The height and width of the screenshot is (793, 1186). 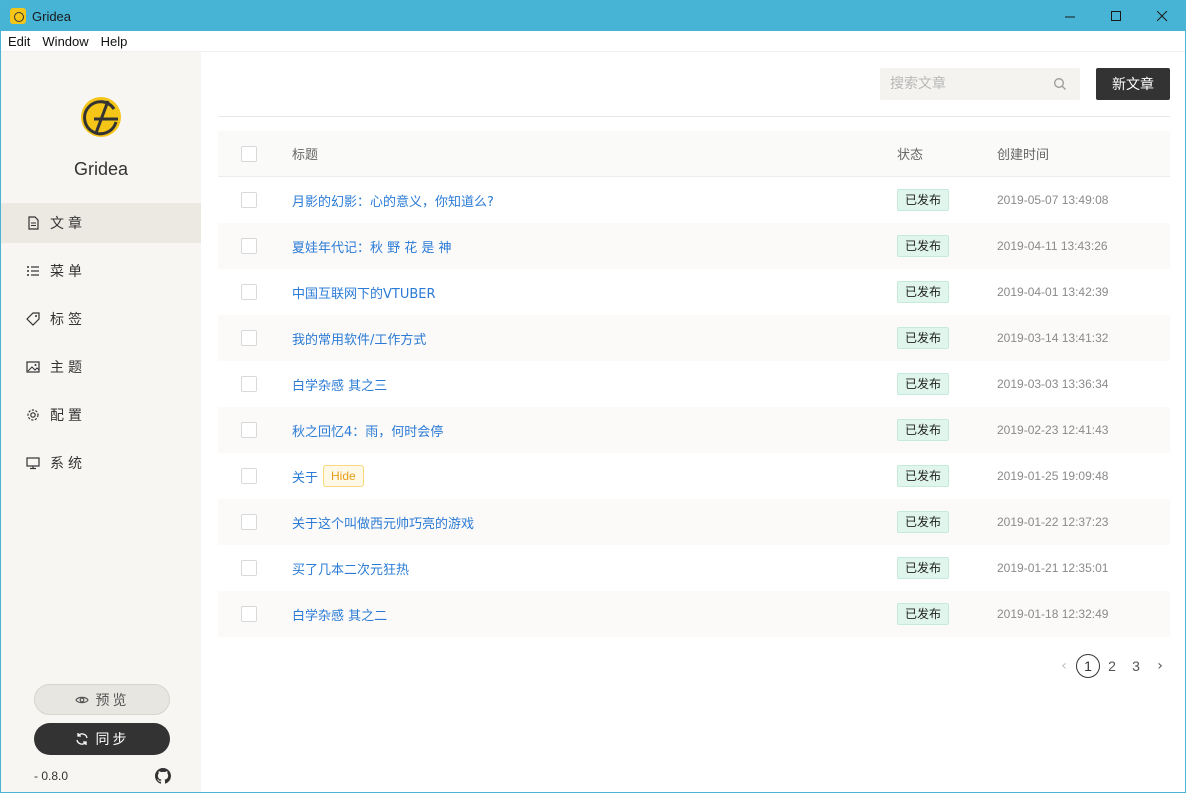 I want to click on tag-icon, so click(x=33, y=319).